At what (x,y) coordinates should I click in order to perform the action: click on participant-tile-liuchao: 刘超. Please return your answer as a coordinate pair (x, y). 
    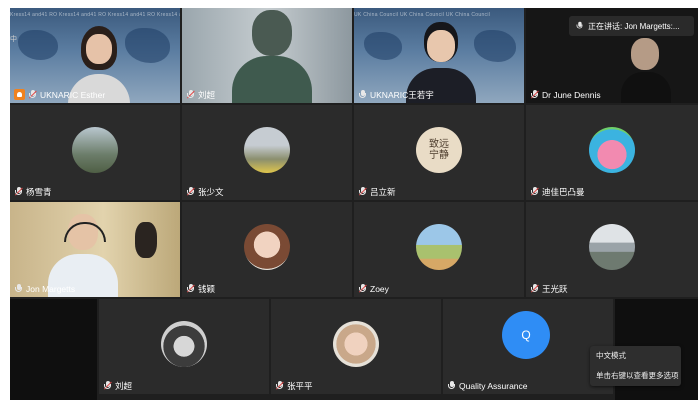
    Looking at the image, I should click on (267, 55).